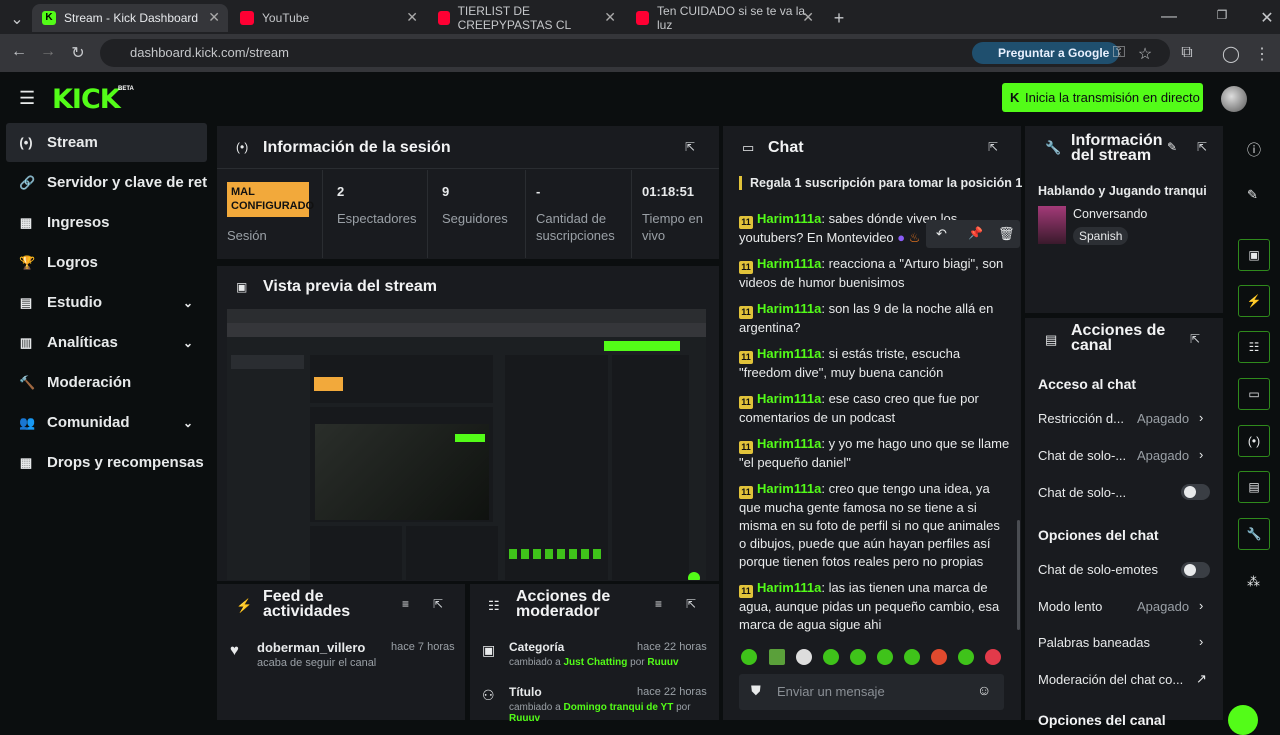  Describe the element at coordinates (130, 18) in the screenshot. I see `tab-kick-dashboard: K Stream - Kick Dashboard ✕` at that location.